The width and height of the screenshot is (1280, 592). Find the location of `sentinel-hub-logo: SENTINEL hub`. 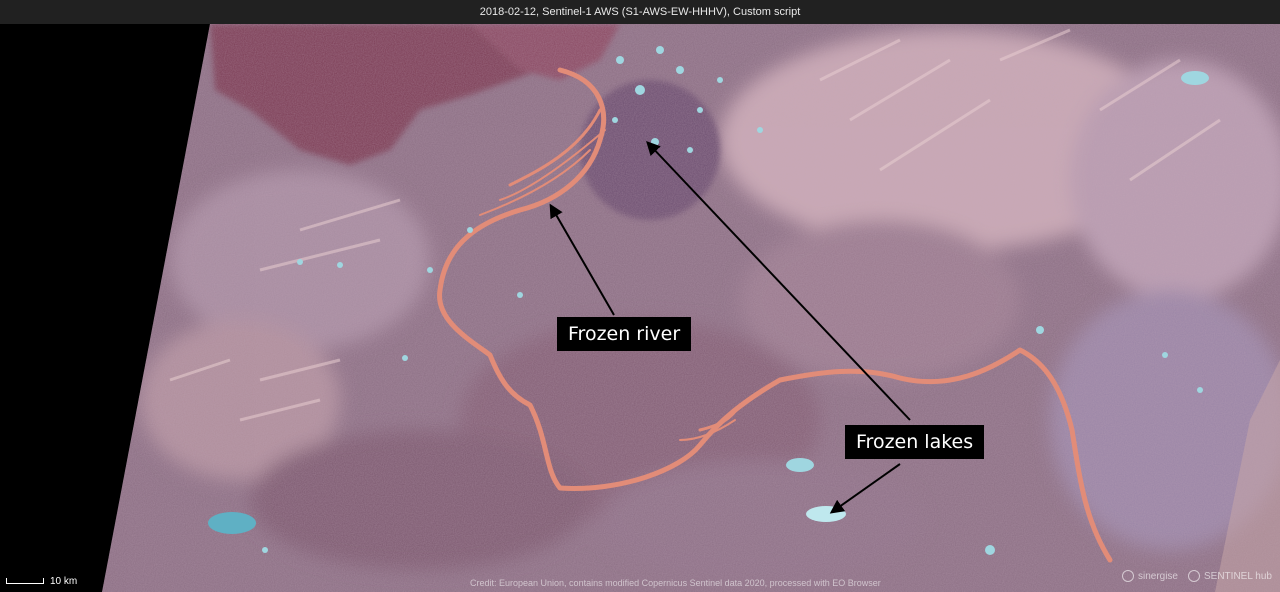

sentinel-hub-logo: SENTINEL hub is located at coordinates (1230, 576).